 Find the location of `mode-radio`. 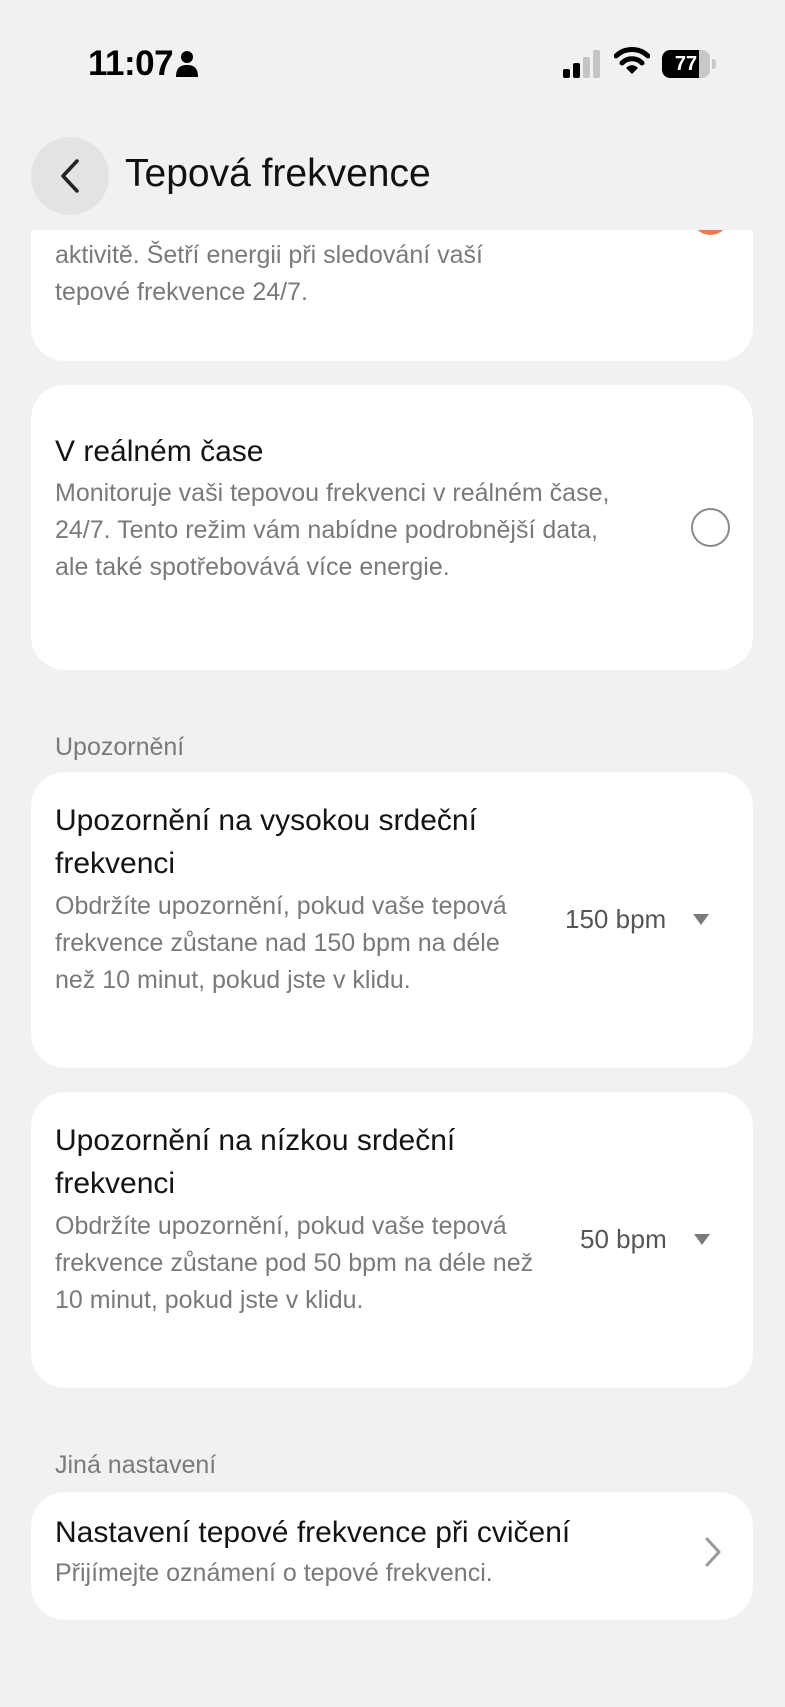

mode-radio is located at coordinates (710, 527).